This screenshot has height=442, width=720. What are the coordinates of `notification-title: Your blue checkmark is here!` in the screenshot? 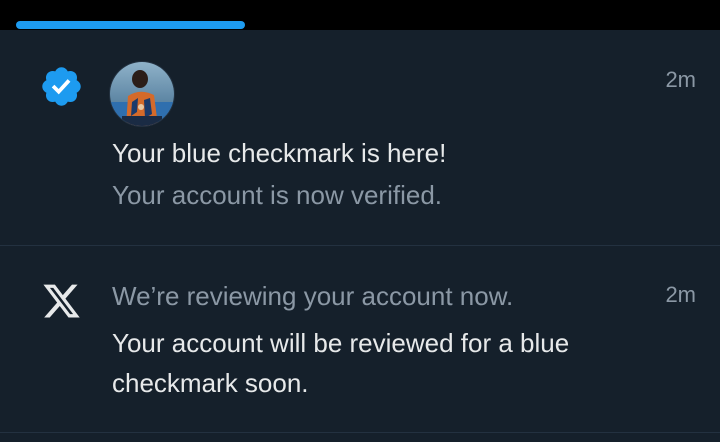 It's located at (279, 153).